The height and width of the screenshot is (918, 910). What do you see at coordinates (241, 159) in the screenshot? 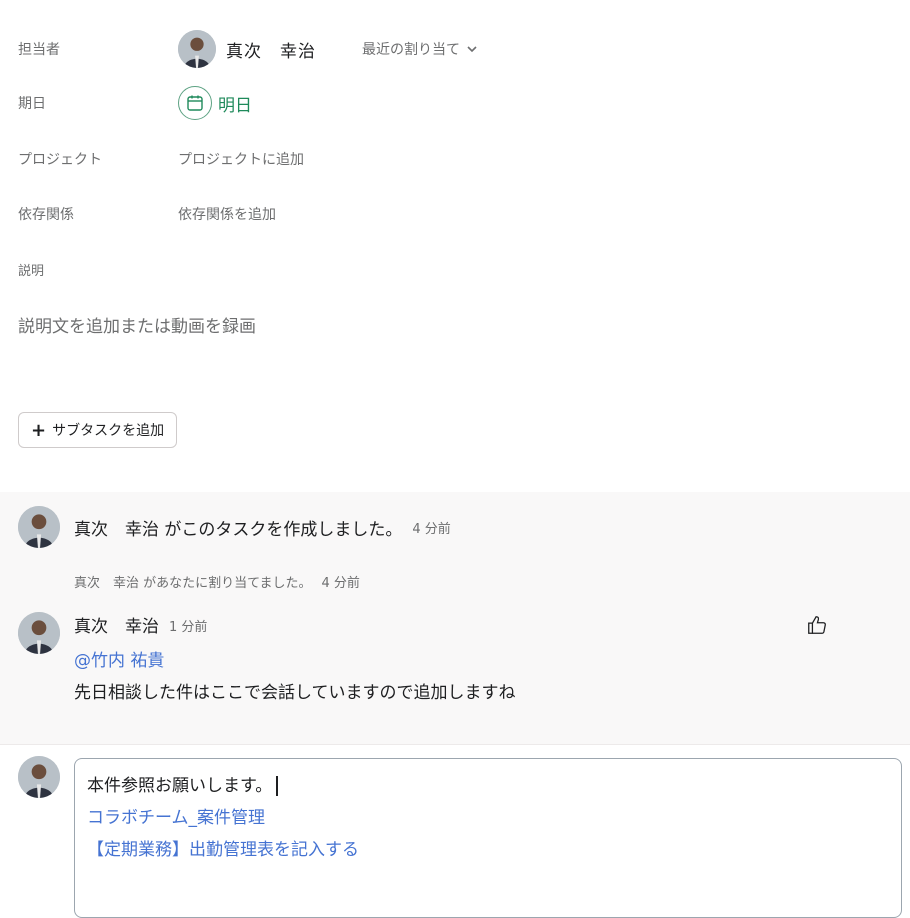
I see `add-project-button: プロジェクトに追加` at bounding box center [241, 159].